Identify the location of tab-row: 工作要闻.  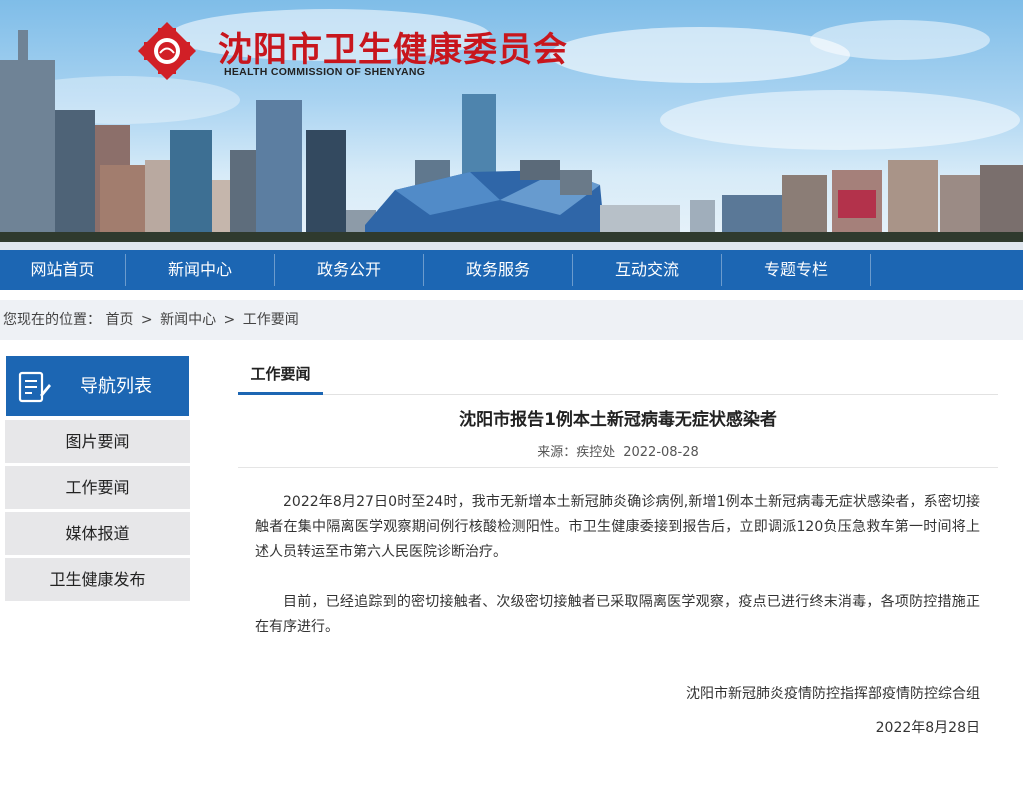
(618, 375).